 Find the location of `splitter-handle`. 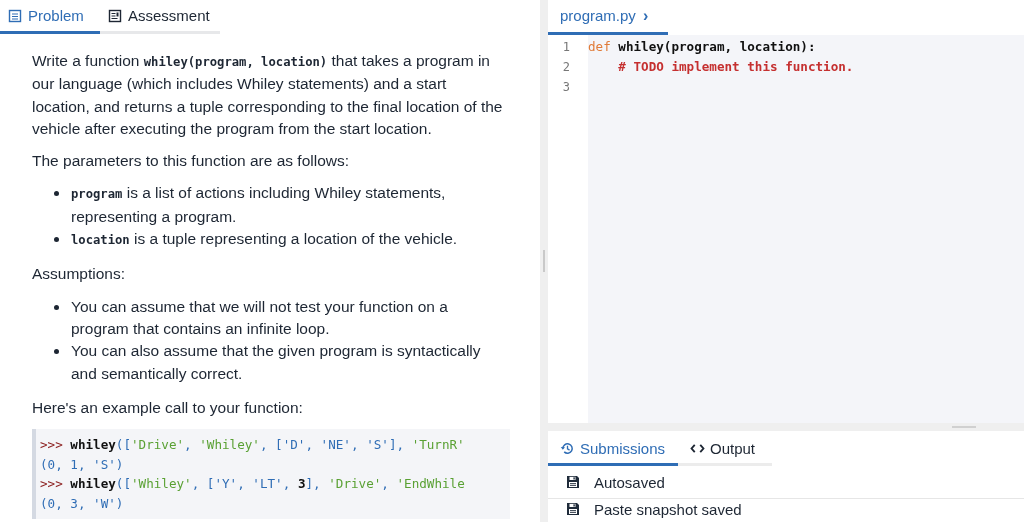

splitter-handle is located at coordinates (544, 261).